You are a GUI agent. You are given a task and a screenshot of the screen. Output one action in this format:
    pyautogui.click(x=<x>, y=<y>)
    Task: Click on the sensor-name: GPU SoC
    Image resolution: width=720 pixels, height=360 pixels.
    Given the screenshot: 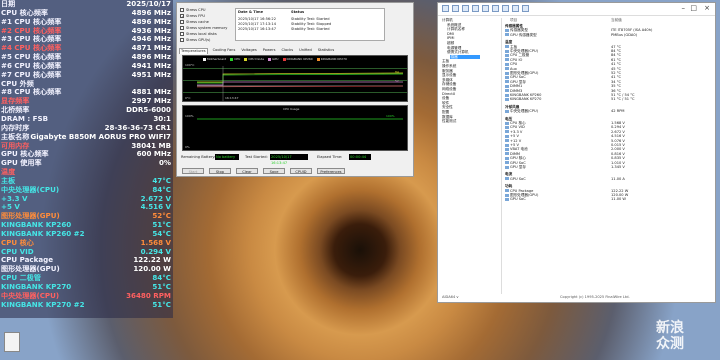 What is the action you would take?
    pyautogui.click(x=518, y=162)
    